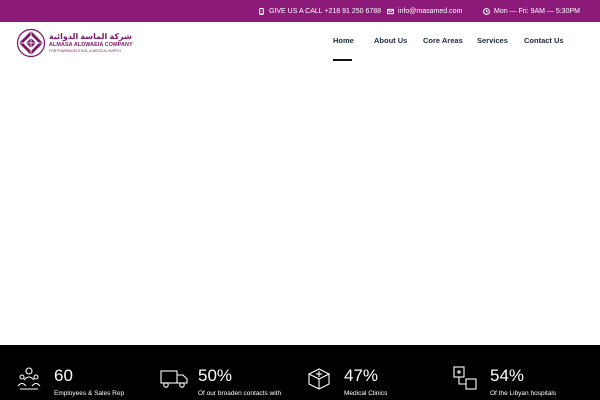 This screenshot has width=600, height=400. I want to click on hours-info: Mon — Fri: 9AM — 5:30PM, so click(531, 11).